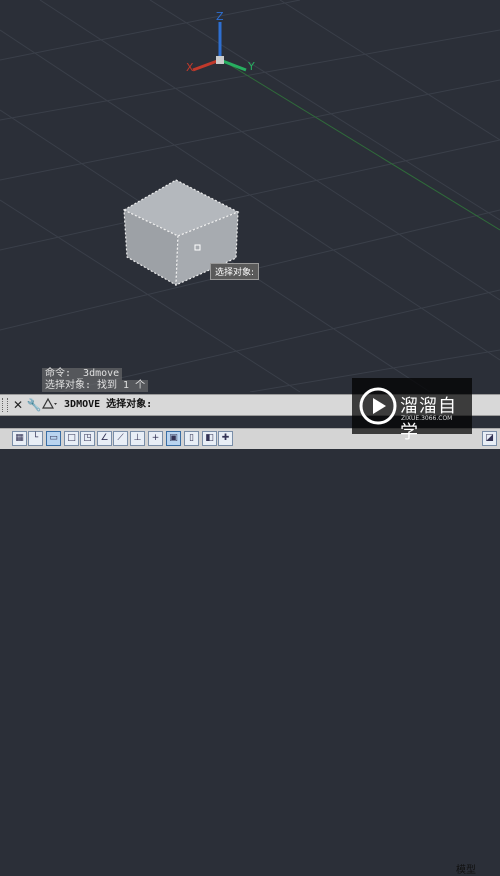 This screenshot has height=876, width=500. Describe the element at coordinates (71, 438) in the screenshot. I see `infer-toggle-icon: □` at that location.